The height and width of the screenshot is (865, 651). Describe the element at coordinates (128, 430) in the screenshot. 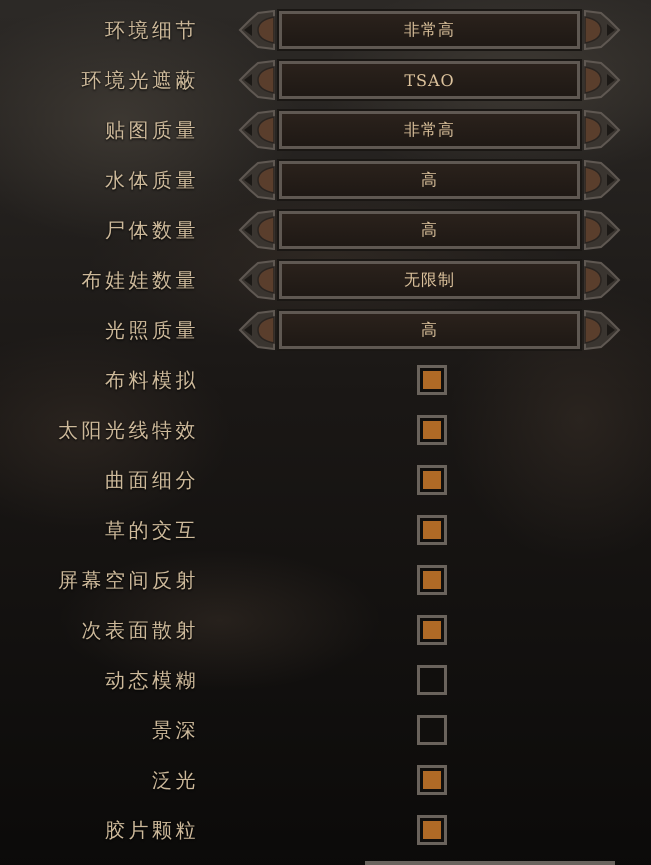

I see `setting-label: 太阳光线特效` at that location.